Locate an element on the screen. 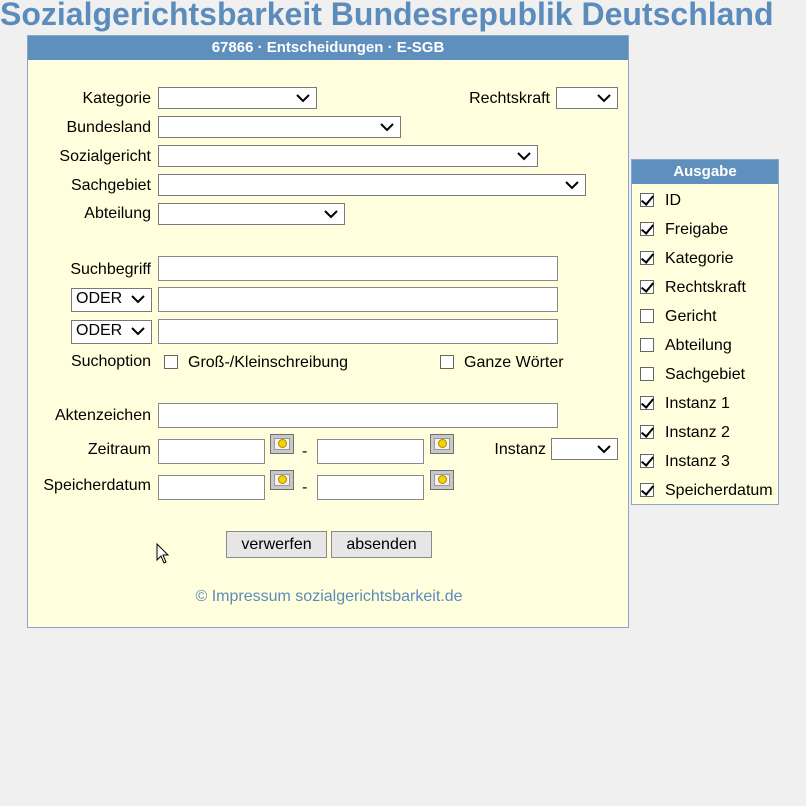 This screenshot has height=806, width=806. rechtskraft-select is located at coordinates (587, 98).